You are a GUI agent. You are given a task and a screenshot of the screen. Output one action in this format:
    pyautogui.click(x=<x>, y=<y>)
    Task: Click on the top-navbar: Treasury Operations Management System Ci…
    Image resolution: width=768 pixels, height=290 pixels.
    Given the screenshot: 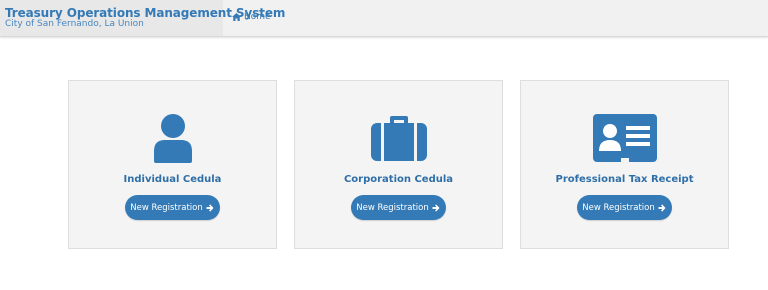 What is the action you would take?
    pyautogui.click(x=384, y=18)
    